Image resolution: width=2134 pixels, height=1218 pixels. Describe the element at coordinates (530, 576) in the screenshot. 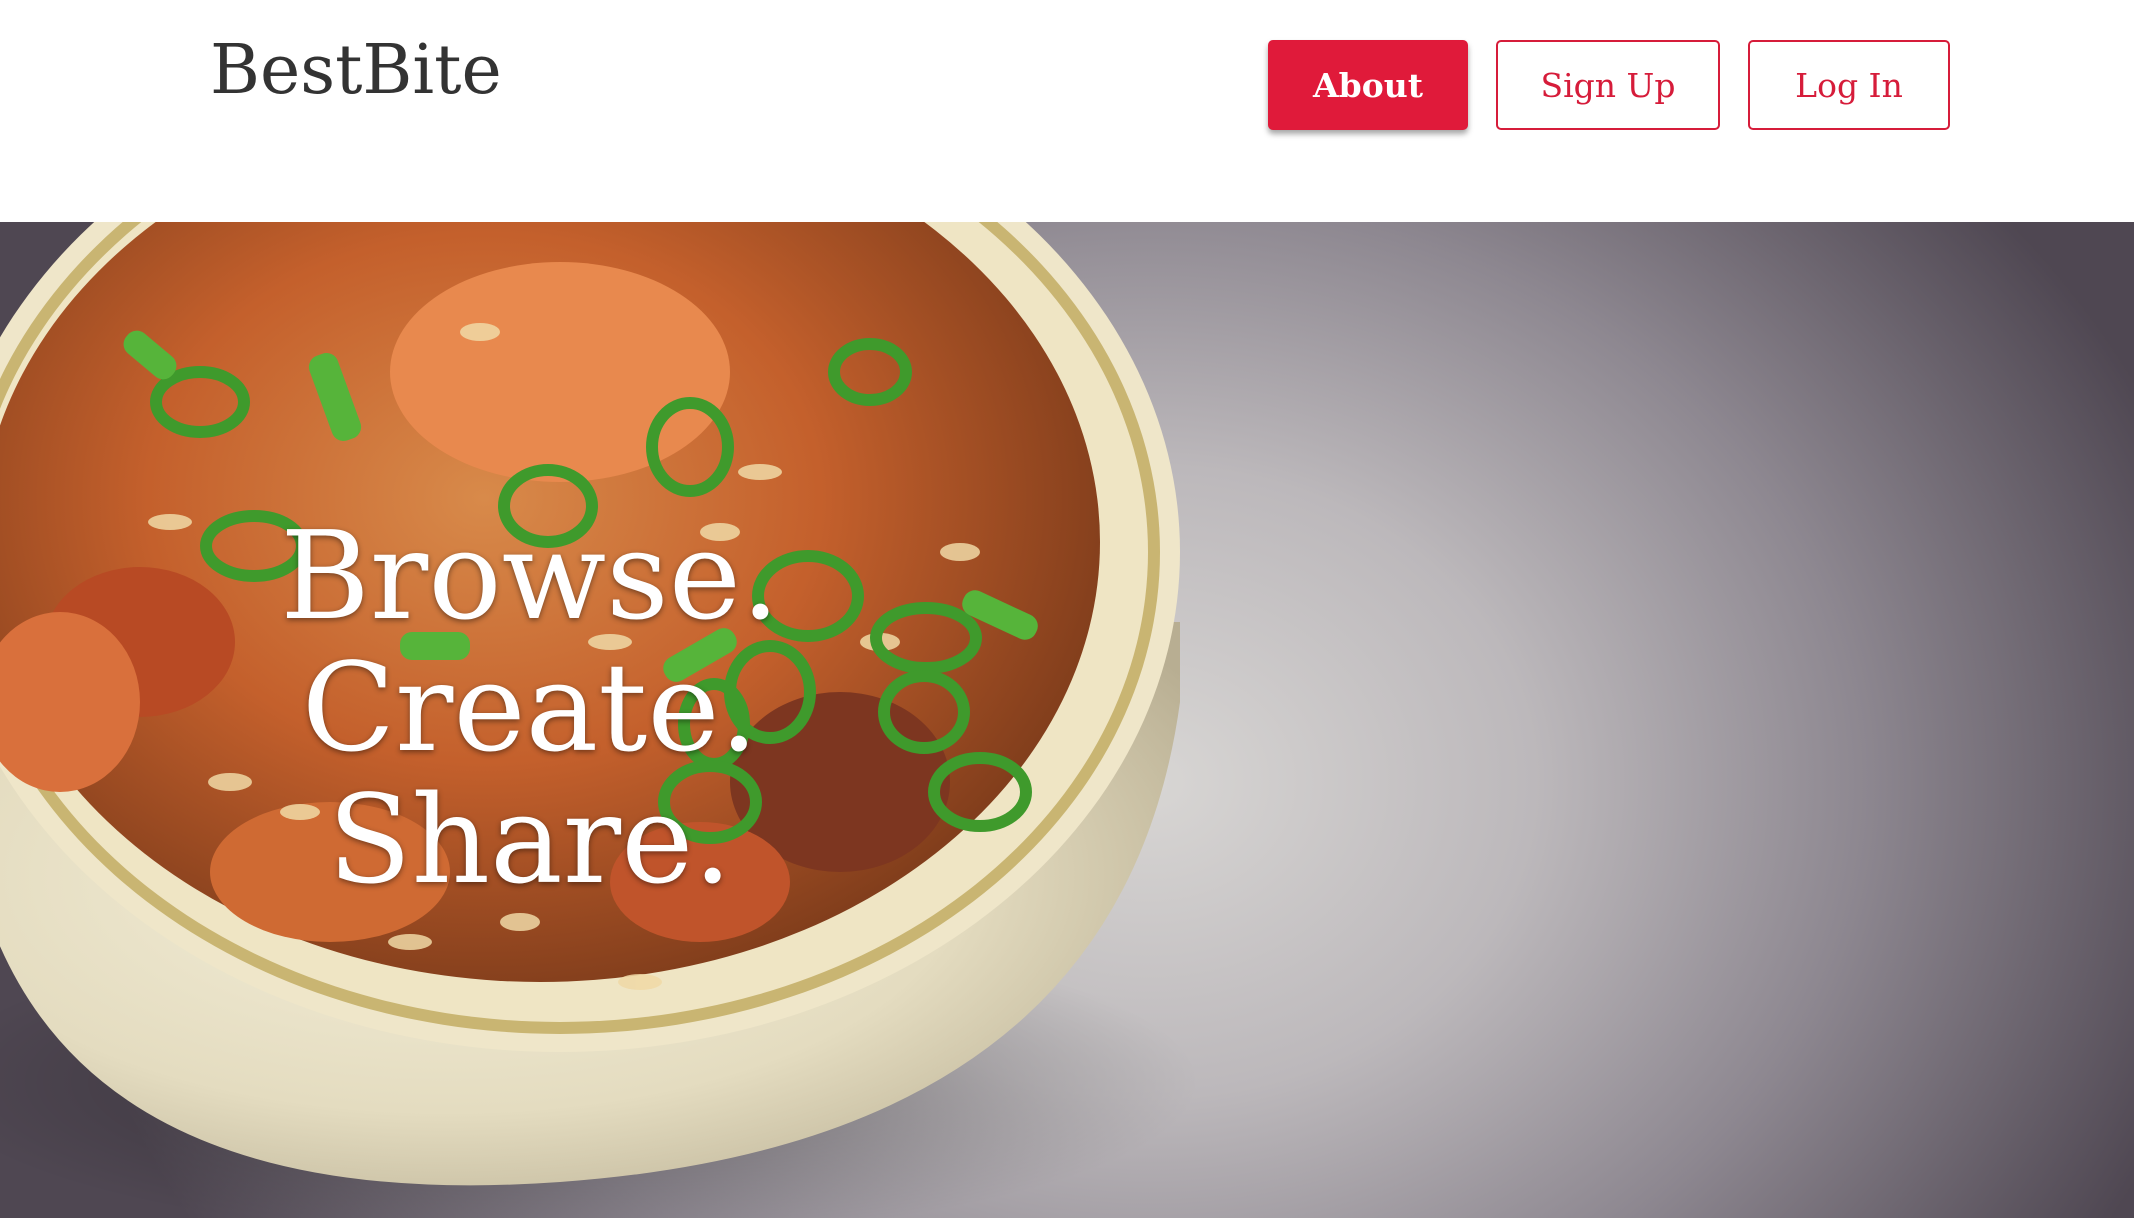

I see `tagline-browse: Browse.` at that location.